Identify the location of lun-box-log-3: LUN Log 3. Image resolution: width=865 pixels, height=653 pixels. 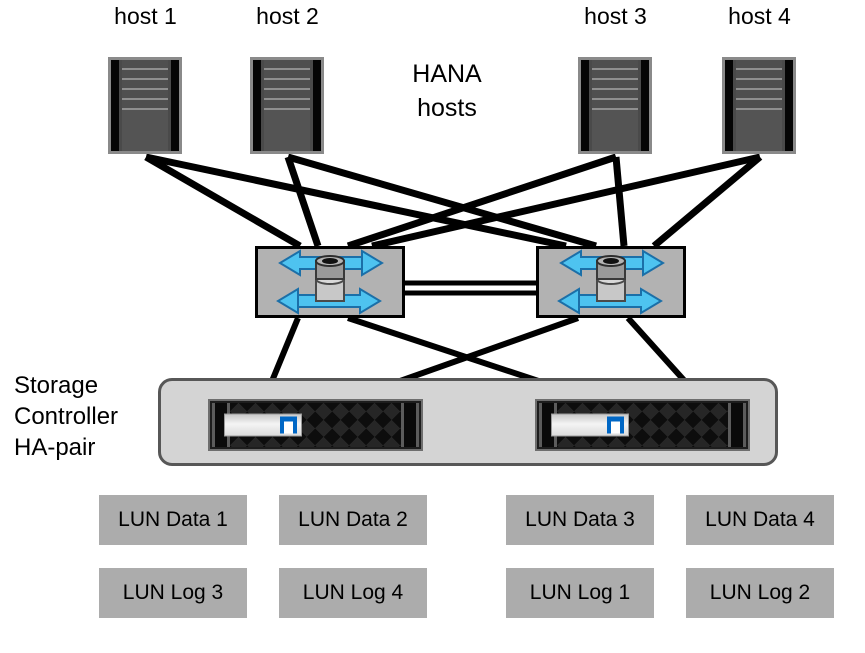
(173, 593).